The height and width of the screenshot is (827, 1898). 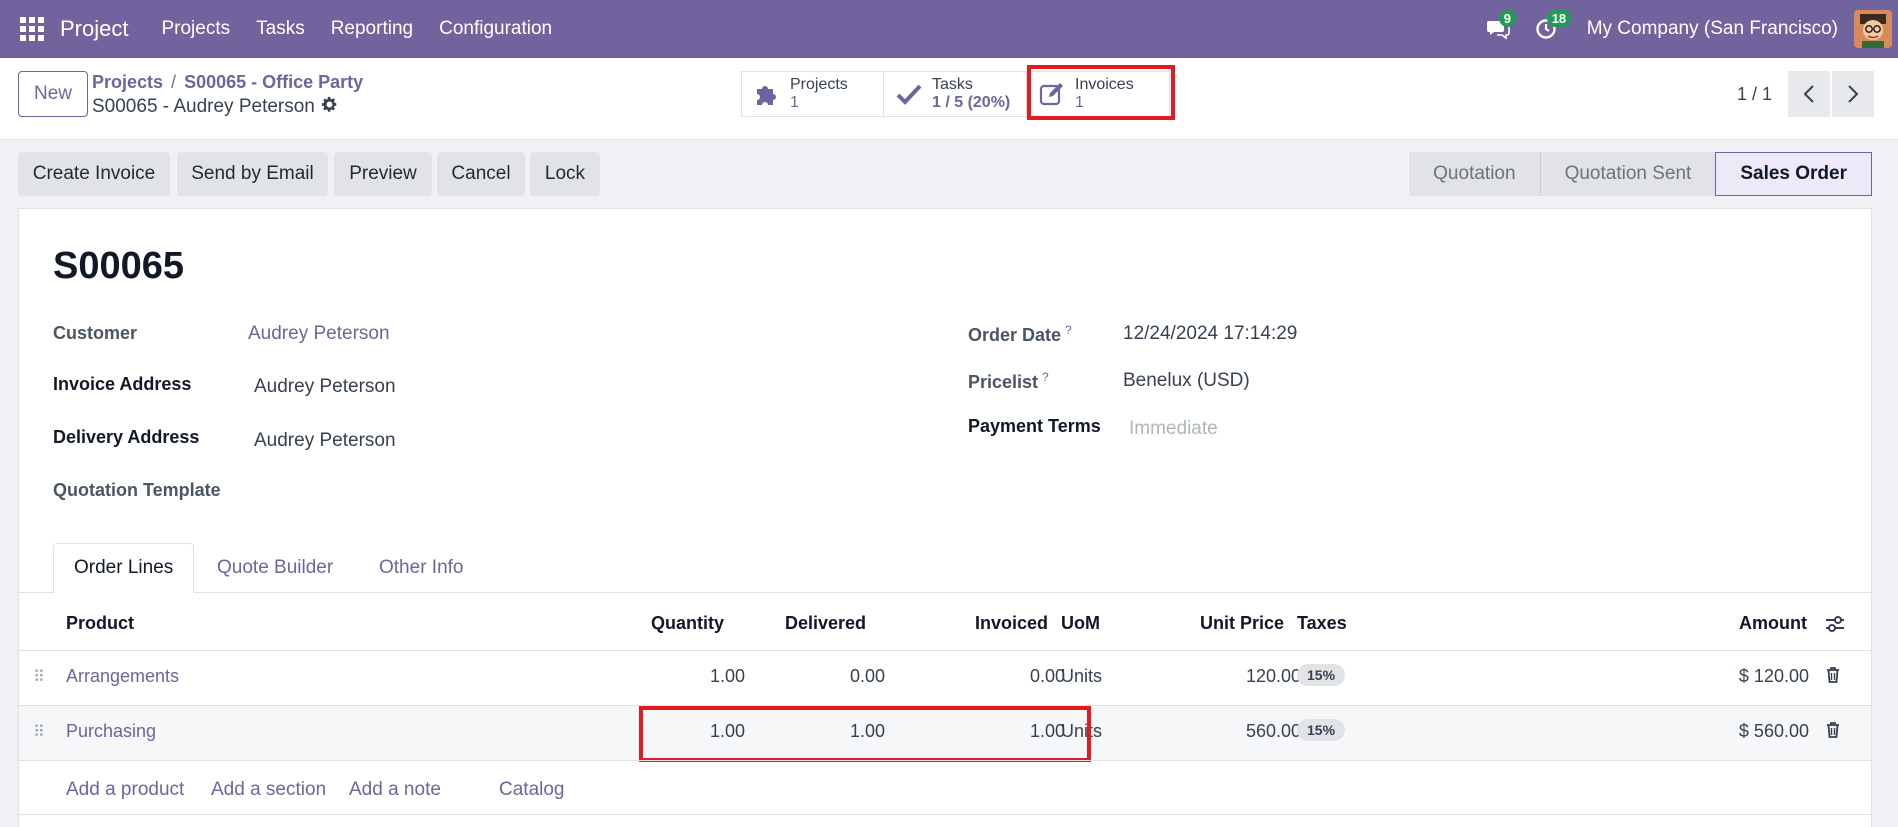 I want to click on company-switcher: My Company (San Francisco), so click(x=1712, y=29).